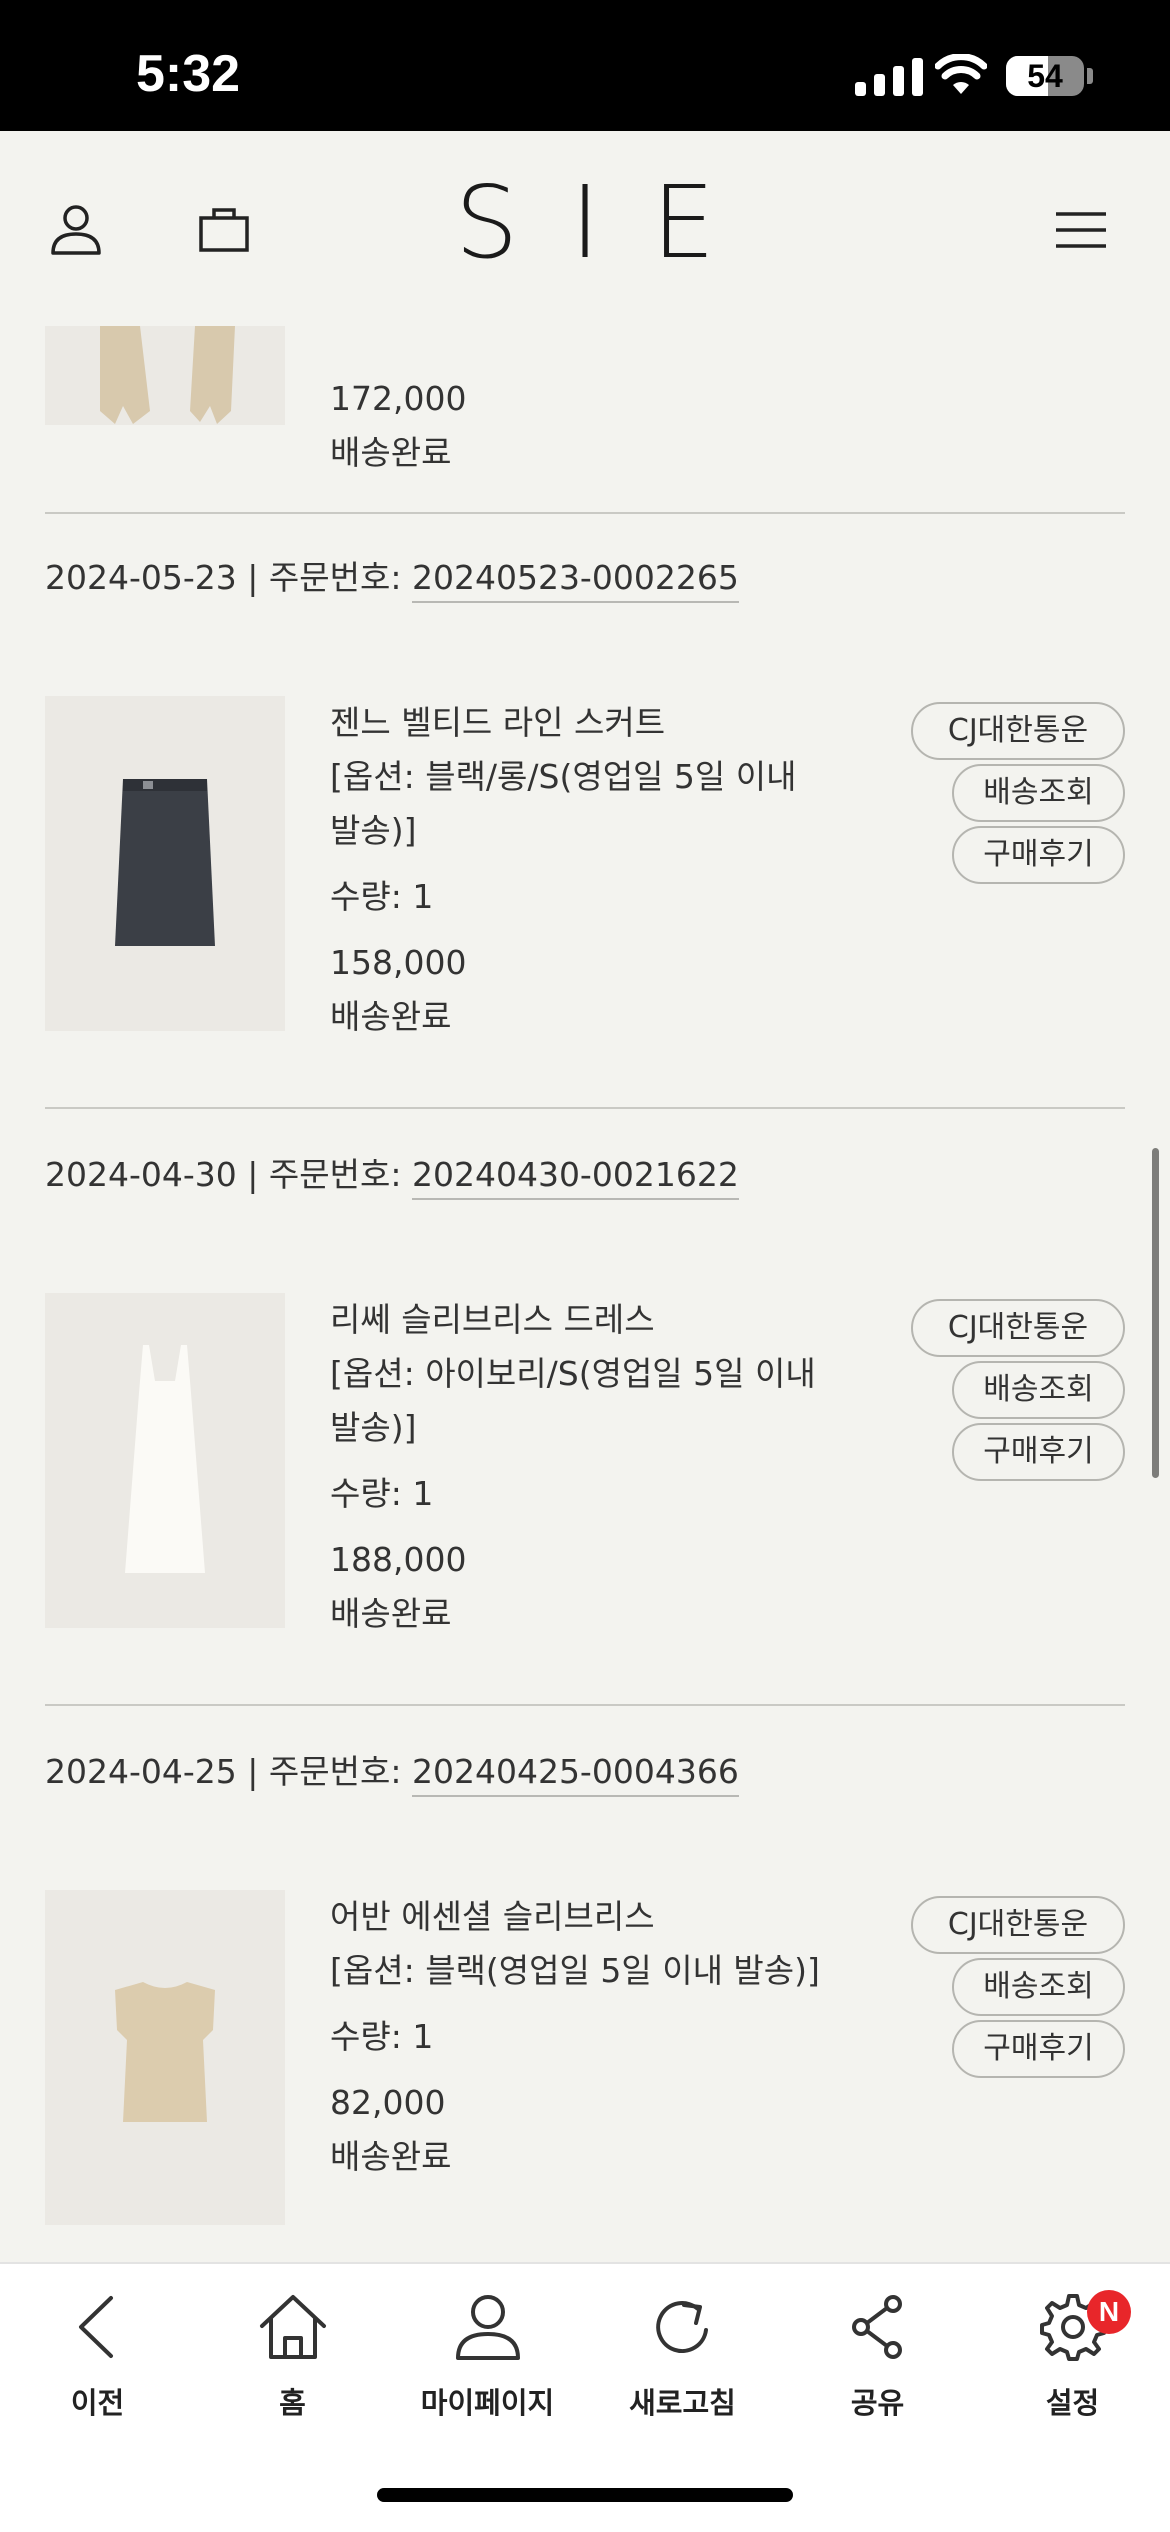 Image resolution: width=1170 pixels, height=2532 pixels. I want to click on cellular-signal-icon, so click(889, 76).